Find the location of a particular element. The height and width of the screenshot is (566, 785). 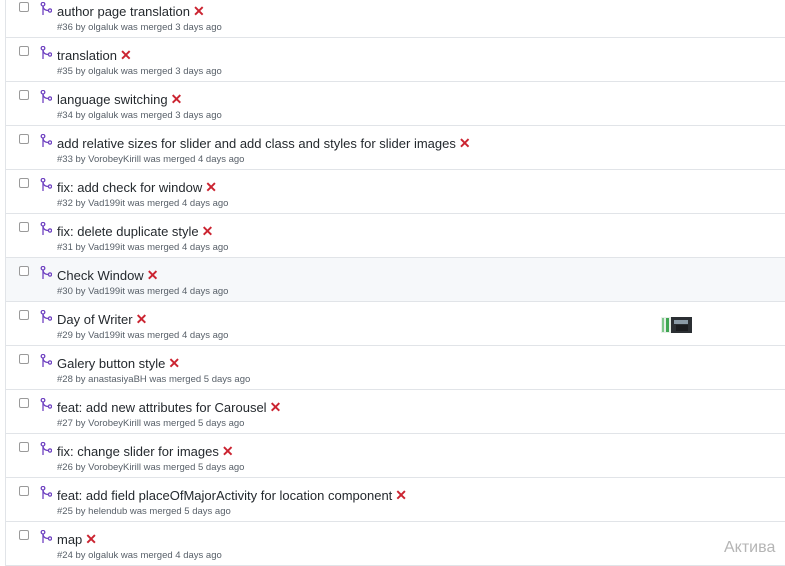

pr-meta: #35 by olgaluk was merged 3 days ago is located at coordinates (139, 71).